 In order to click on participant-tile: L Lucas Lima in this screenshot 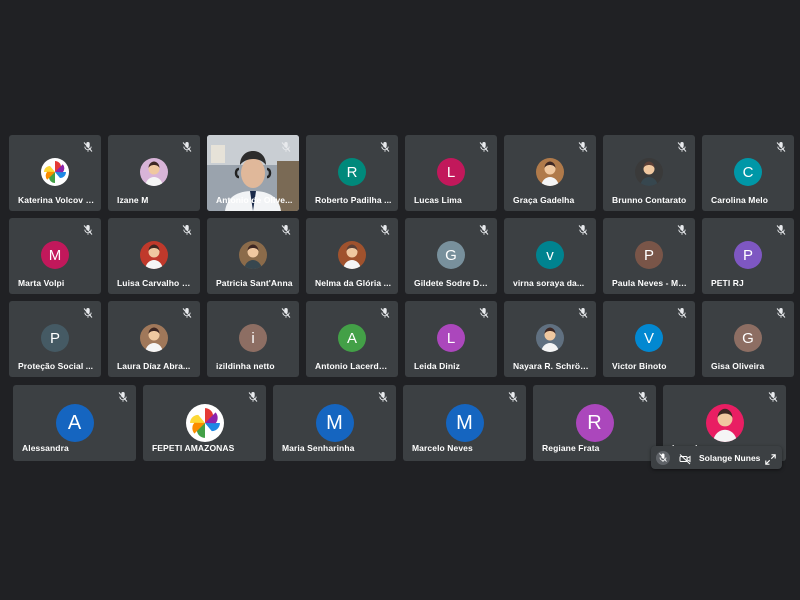, I will do `click(451, 173)`.